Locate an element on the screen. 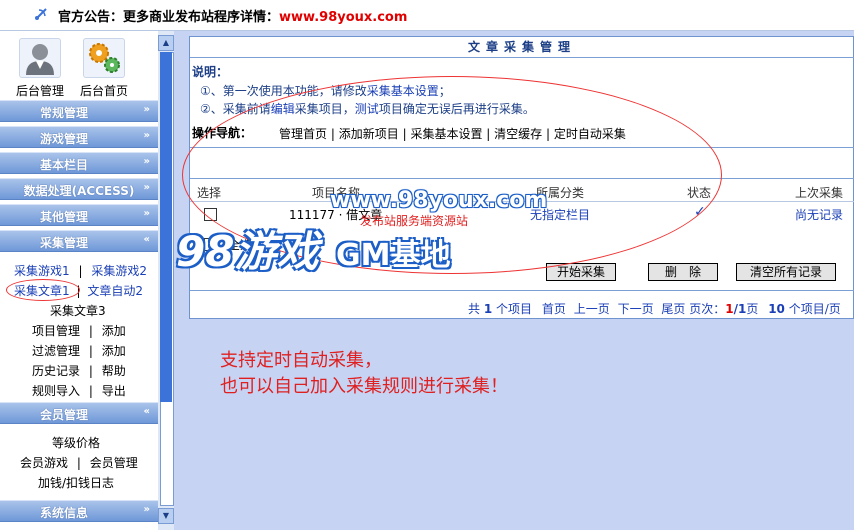 The width and height of the screenshot is (854, 530). menu-member: 会员管理 « is located at coordinates (79, 413).